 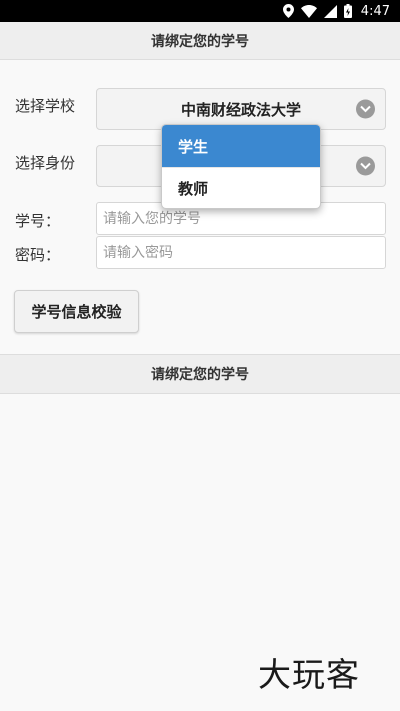 What do you see at coordinates (38, 255) in the screenshot?
I see `password-label: 密码：` at bounding box center [38, 255].